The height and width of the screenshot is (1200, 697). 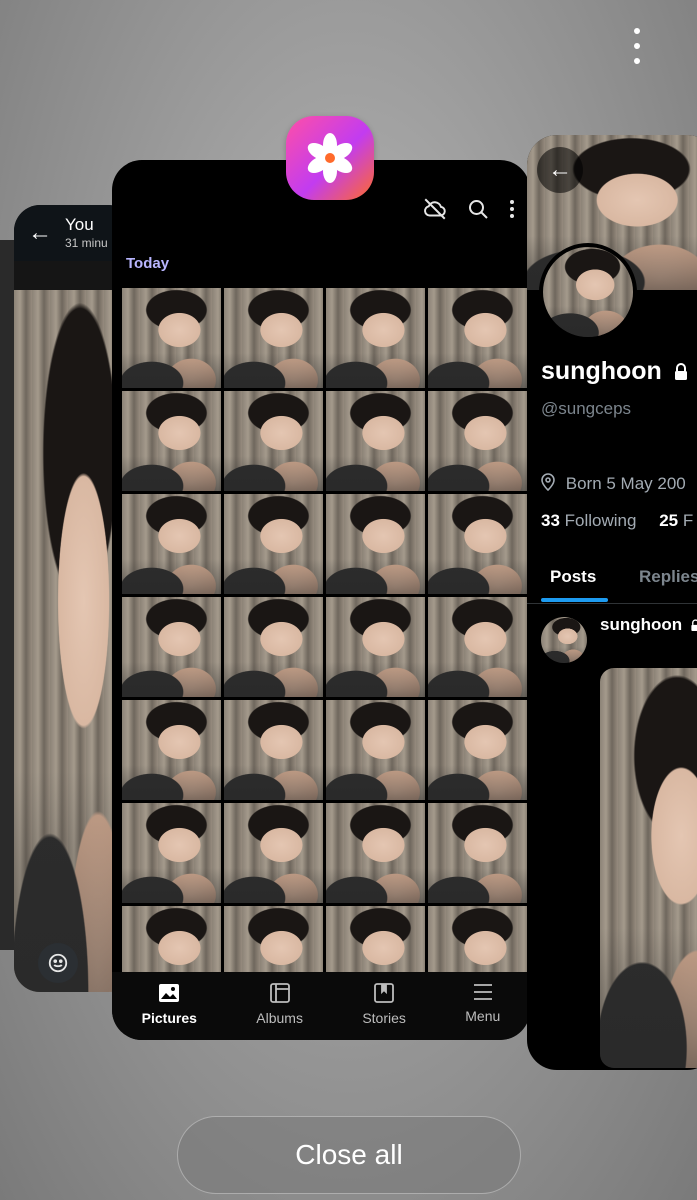 I want to click on profile-name-text: sunghoon, so click(x=601, y=371).